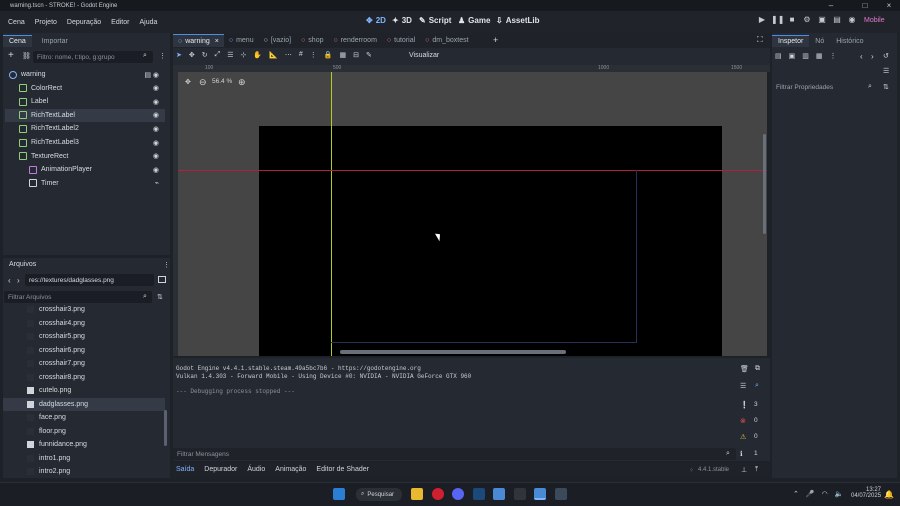 The image size is (900, 506). Describe the element at coordinates (819, 41) in the screenshot. I see `tab-no: Nó` at that location.